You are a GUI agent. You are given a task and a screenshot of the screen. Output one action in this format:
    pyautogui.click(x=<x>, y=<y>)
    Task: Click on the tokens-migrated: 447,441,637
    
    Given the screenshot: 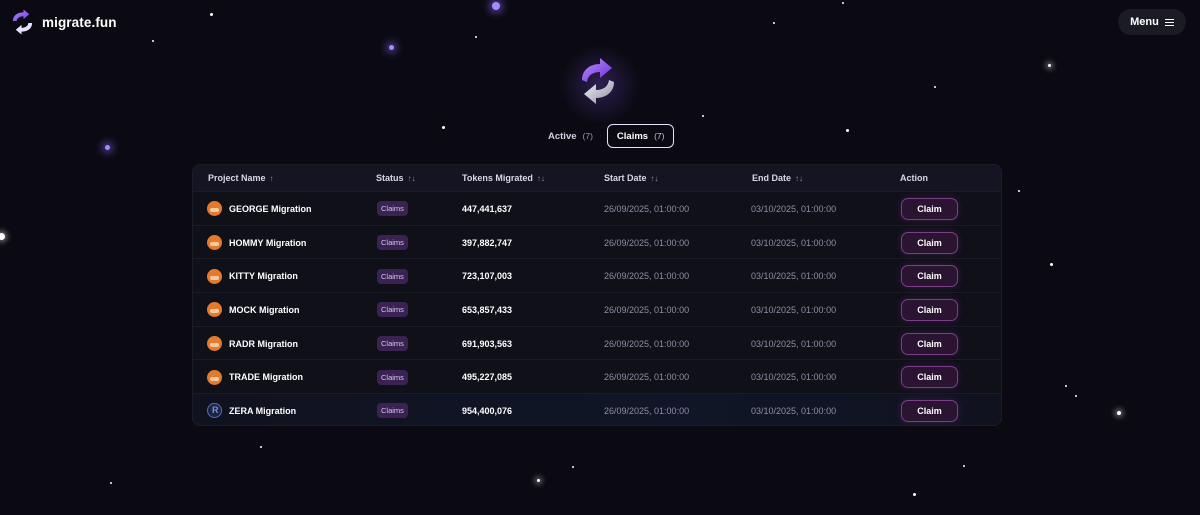 What is the action you would take?
    pyautogui.click(x=487, y=208)
    